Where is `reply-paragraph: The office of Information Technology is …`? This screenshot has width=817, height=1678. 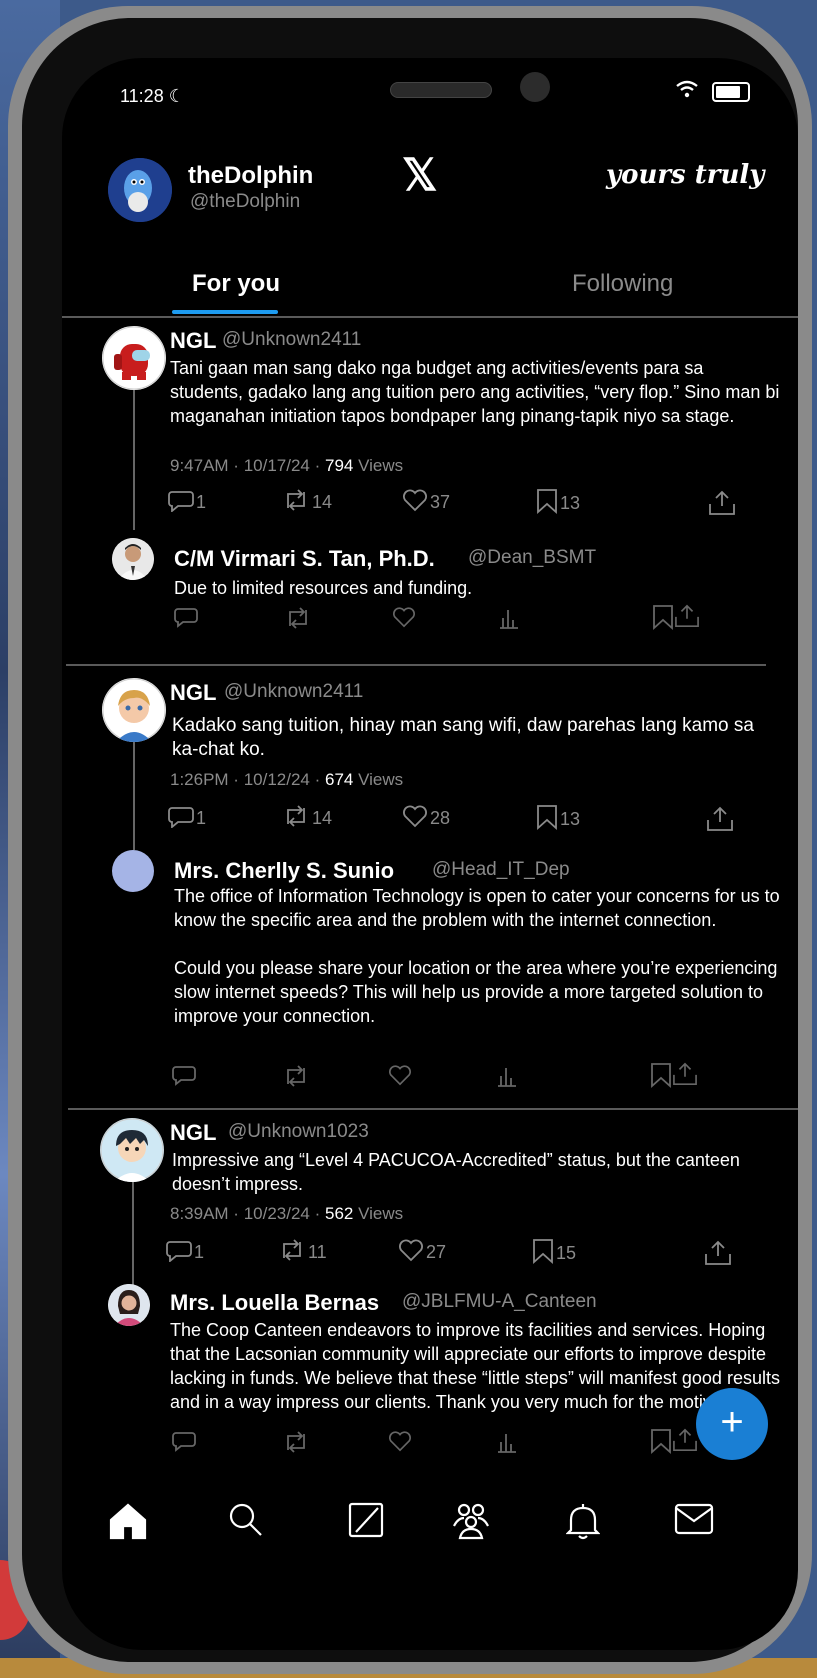 reply-paragraph: The office of Information Technology is … is located at coordinates (477, 908).